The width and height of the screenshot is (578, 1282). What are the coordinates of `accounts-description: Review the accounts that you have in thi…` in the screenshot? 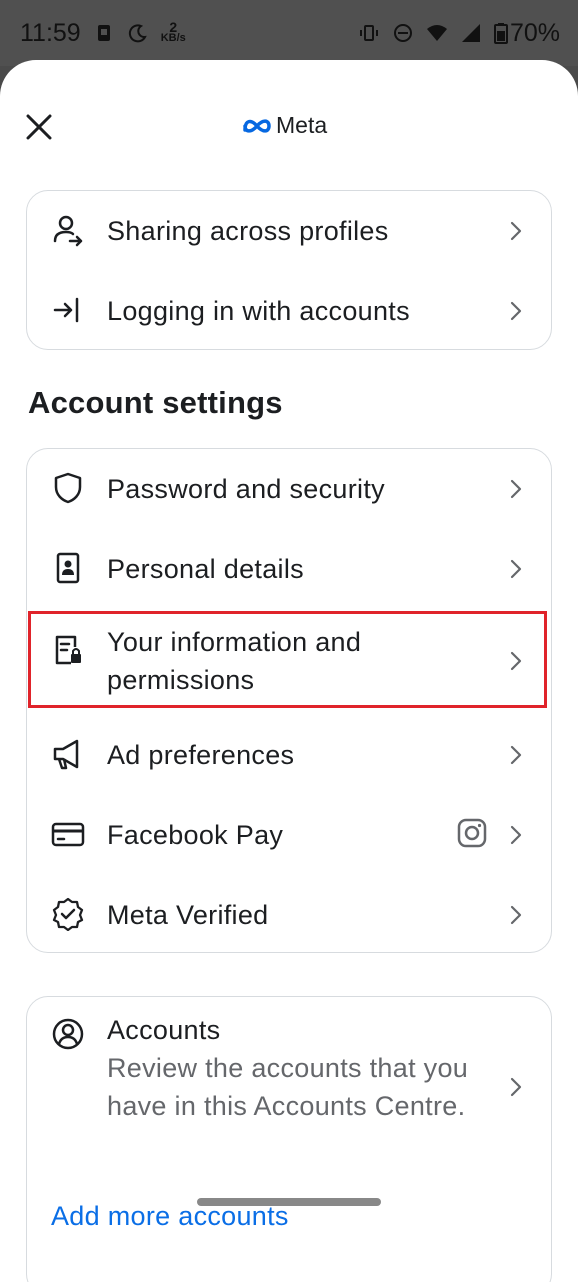 It's located at (288, 1087).